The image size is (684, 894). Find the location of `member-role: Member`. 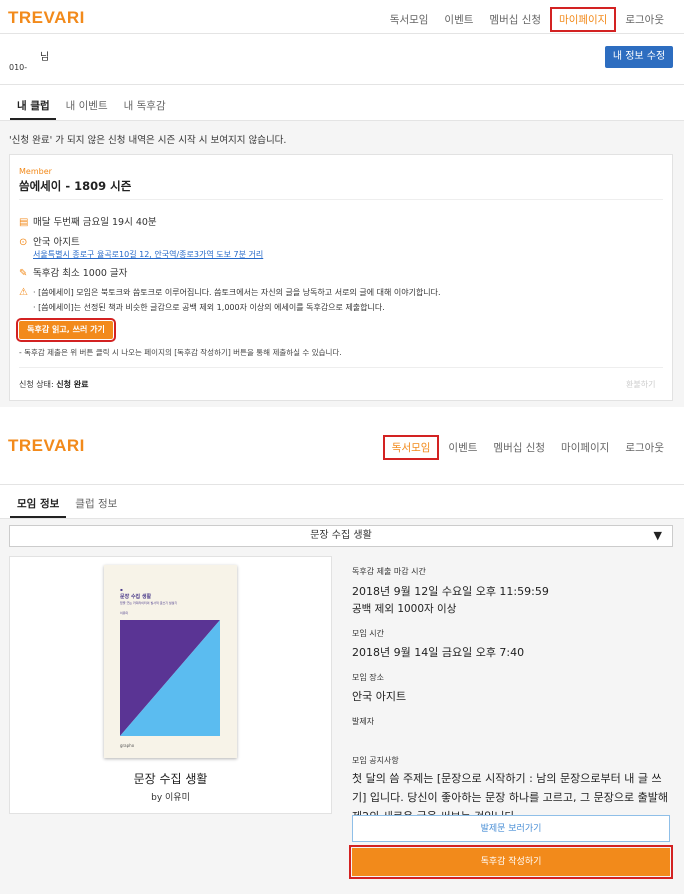

member-role: Member is located at coordinates (35, 171).